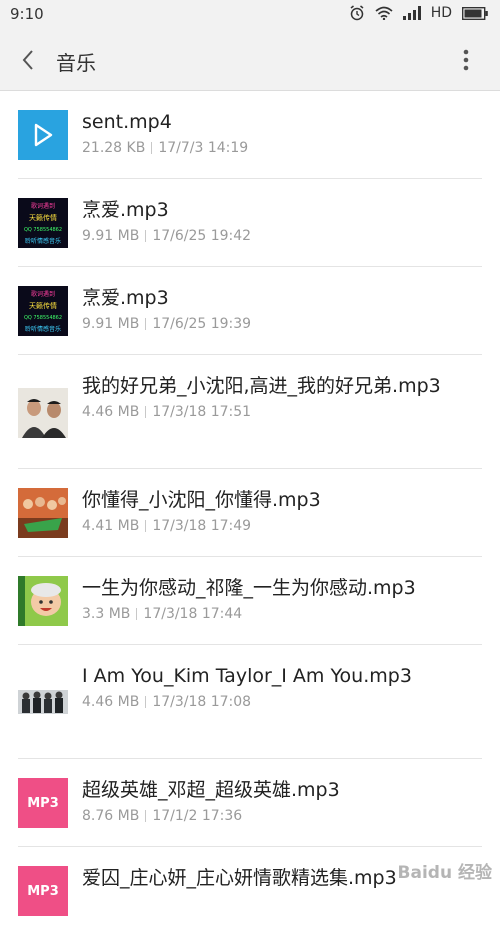 The height and width of the screenshot is (935, 500). What do you see at coordinates (261, 386) in the screenshot?
I see `file-name: 我的好兄弟_小沈阳,高进_我的好兄弟.mp3` at bounding box center [261, 386].